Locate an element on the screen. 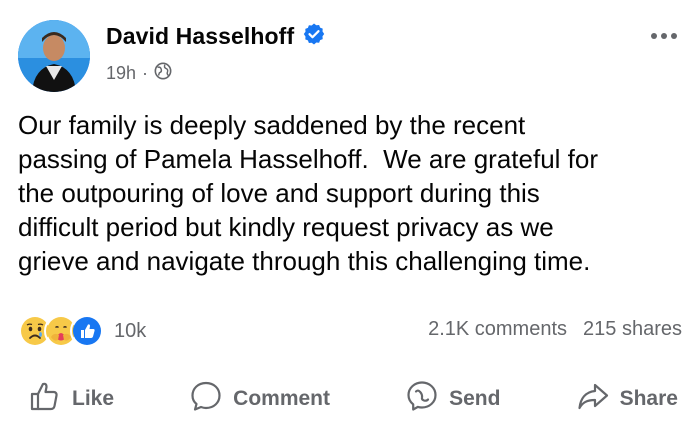 The width and height of the screenshot is (700, 435). comment-bubble-icon is located at coordinates (206, 399).